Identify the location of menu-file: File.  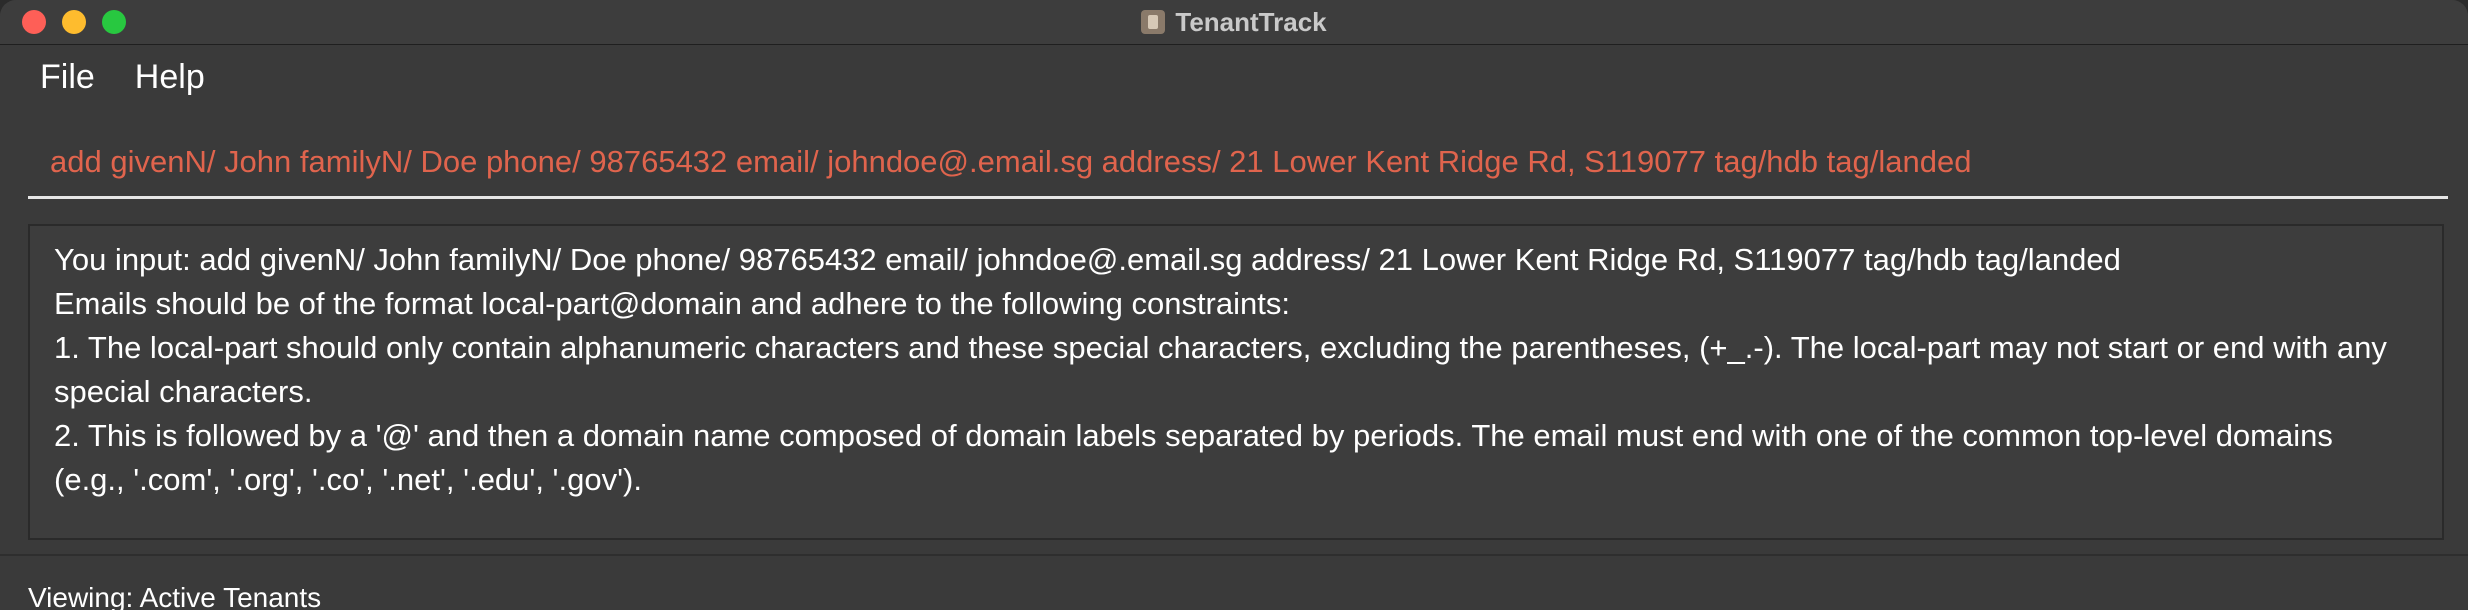
(67, 77).